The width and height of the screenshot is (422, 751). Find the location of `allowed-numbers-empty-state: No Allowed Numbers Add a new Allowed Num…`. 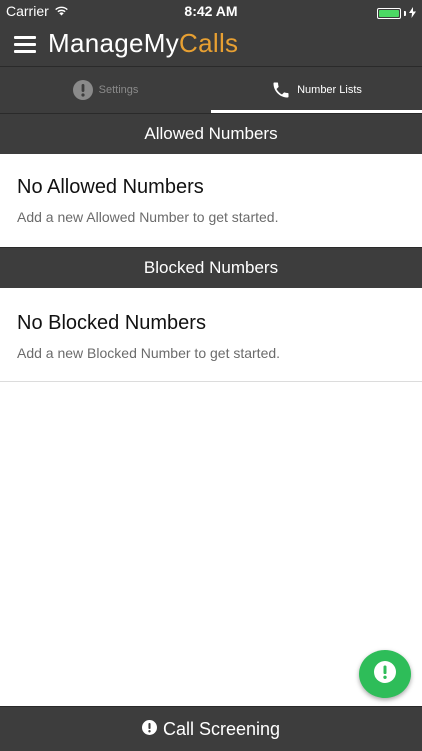

allowed-numbers-empty-state: No Allowed Numbers Add a new Allowed Num… is located at coordinates (211, 200).